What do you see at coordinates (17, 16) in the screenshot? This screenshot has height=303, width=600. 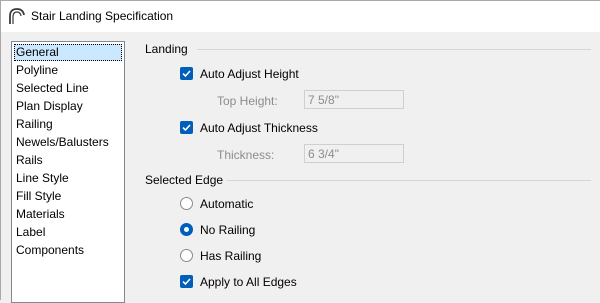 I see `stair-arch-icon` at bounding box center [17, 16].